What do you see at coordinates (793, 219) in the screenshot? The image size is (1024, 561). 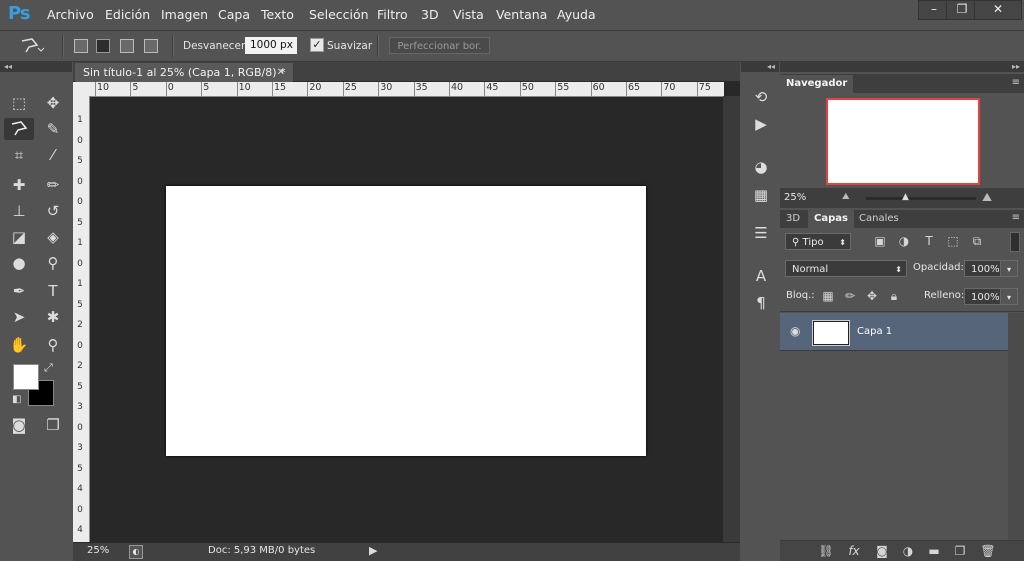 I see `tab-3d: 3D` at bounding box center [793, 219].